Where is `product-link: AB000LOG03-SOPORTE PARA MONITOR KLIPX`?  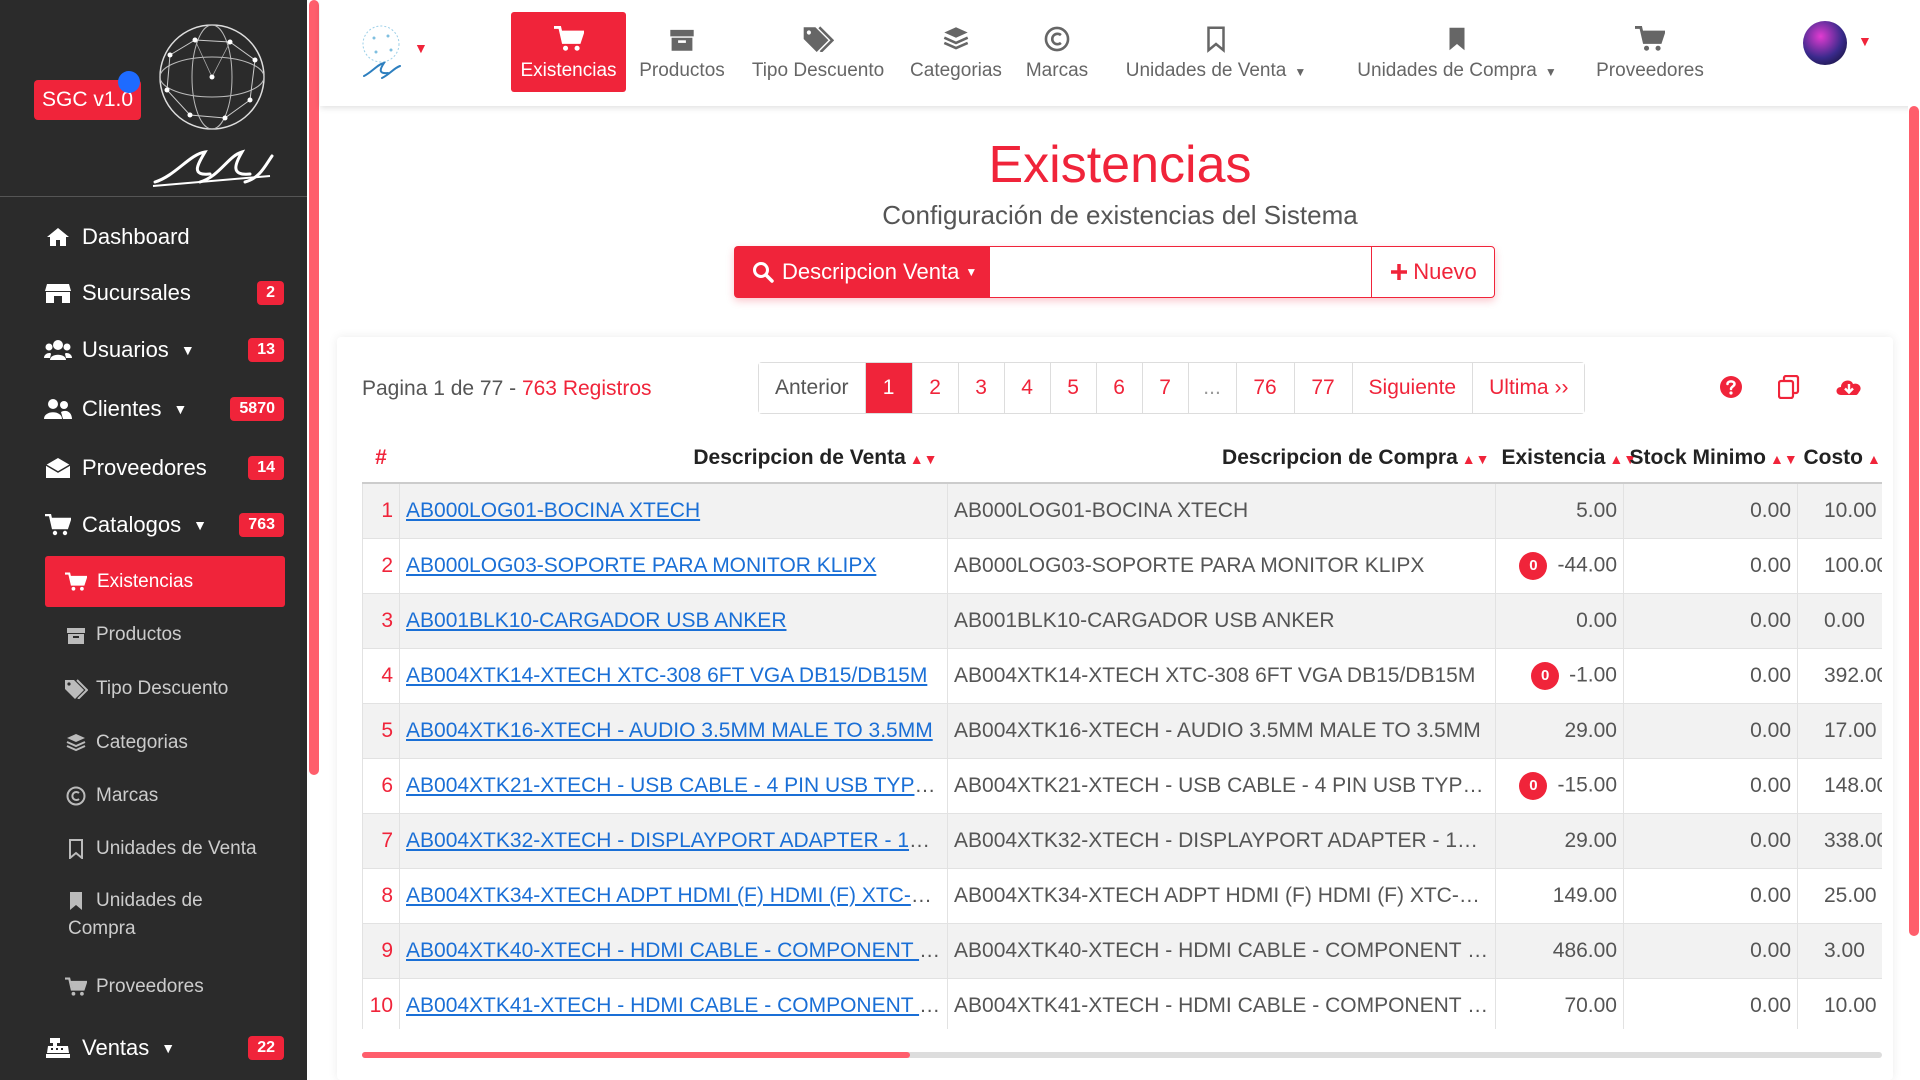
product-link: AB000LOG03-SOPORTE PARA MONITOR KLIPX is located at coordinates (641, 565).